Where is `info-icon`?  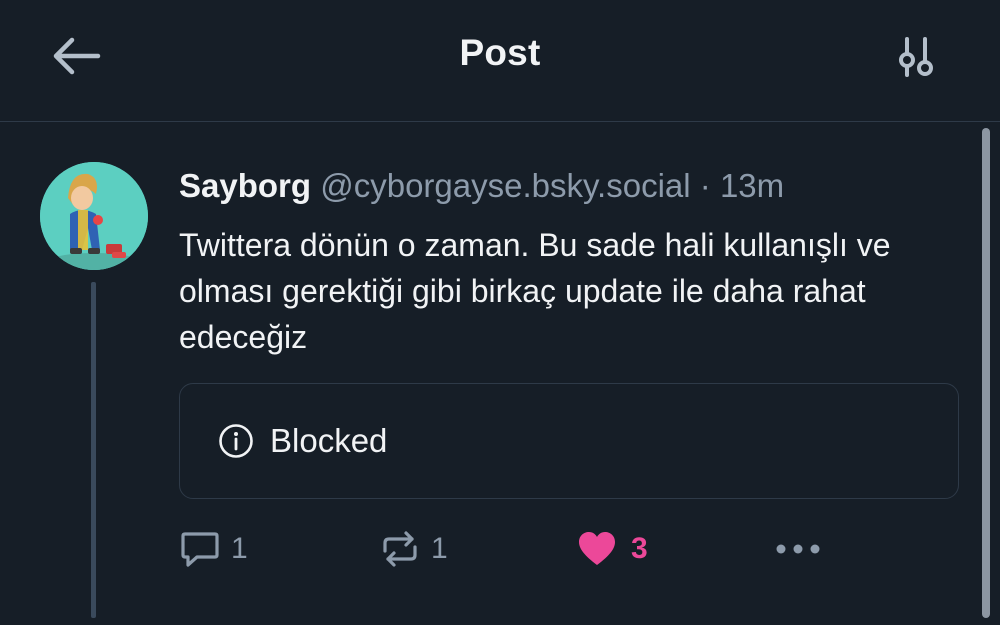
info-icon is located at coordinates (236, 441).